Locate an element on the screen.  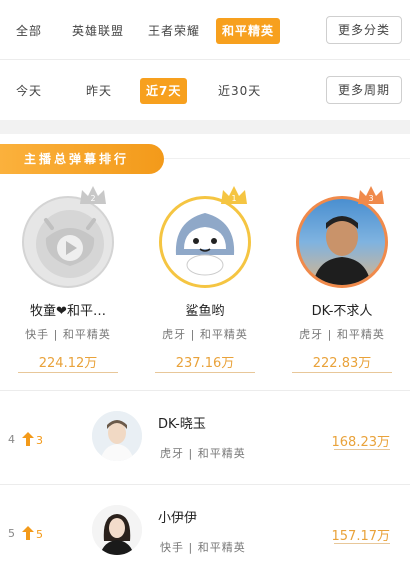
rank-number: 4 is located at coordinates (11, 439).